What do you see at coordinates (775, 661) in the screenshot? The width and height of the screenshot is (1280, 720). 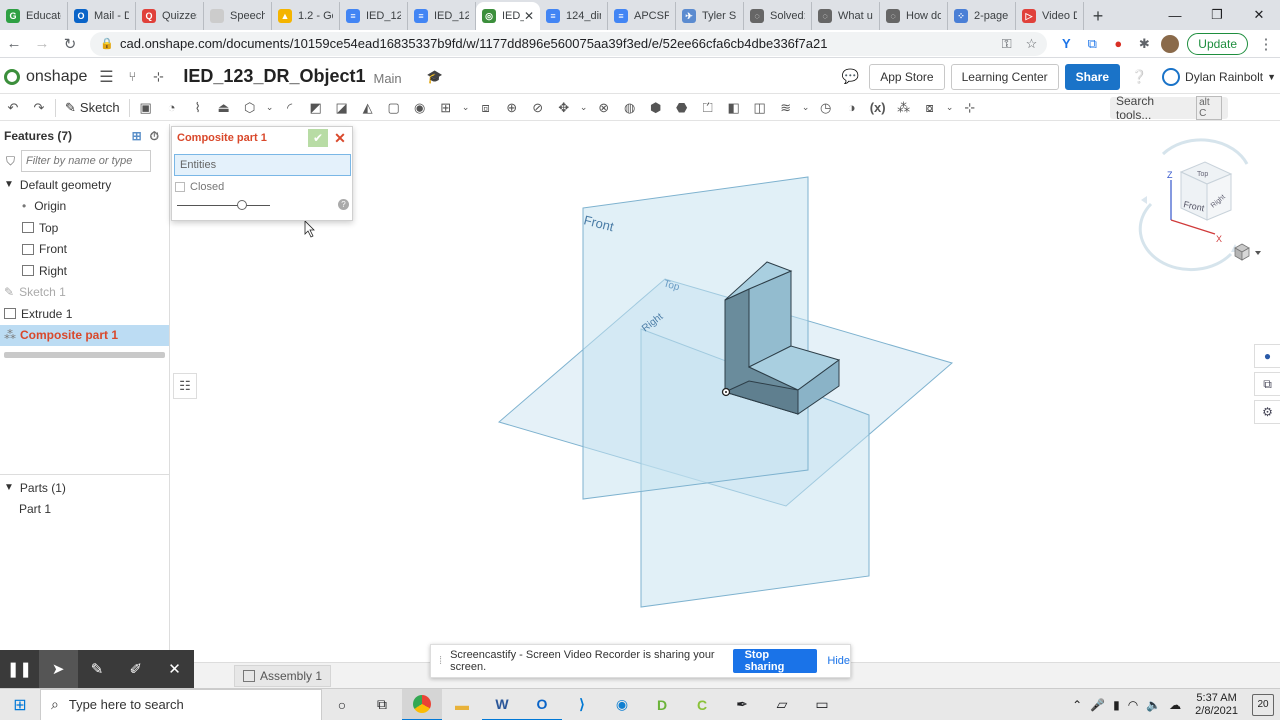 I see `stop-sharing-button: Stop sharing` at bounding box center [775, 661].